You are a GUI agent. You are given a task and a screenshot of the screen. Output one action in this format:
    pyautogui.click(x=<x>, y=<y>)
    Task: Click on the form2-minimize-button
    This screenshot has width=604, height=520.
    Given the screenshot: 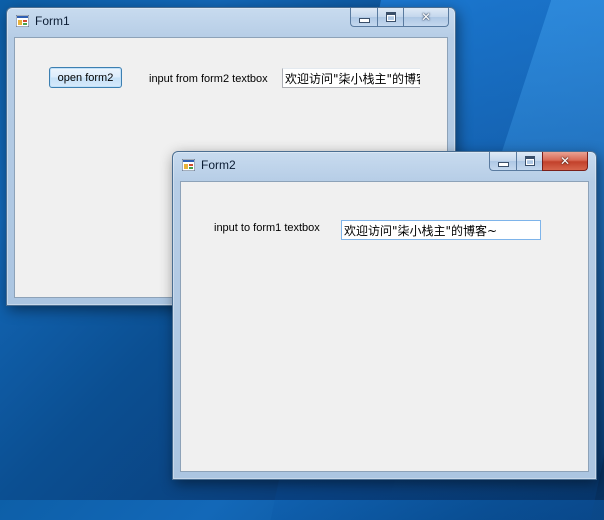 What is the action you would take?
    pyautogui.click(x=502, y=161)
    